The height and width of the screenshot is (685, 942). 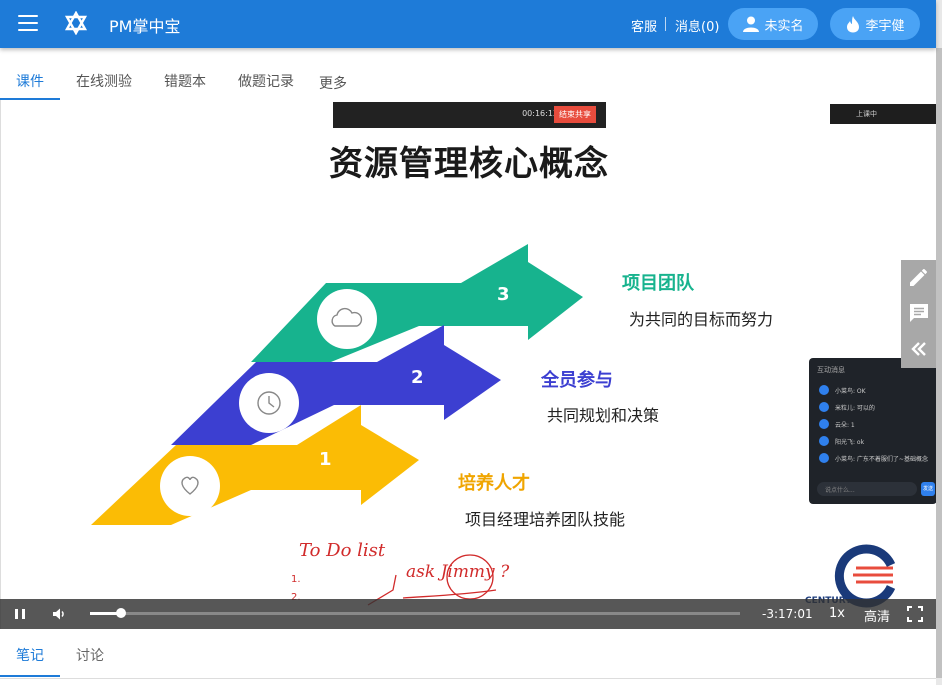 What do you see at coordinates (847, 407) in the screenshot?
I see `chat-message: 米粒儿: 可以的` at bounding box center [847, 407].